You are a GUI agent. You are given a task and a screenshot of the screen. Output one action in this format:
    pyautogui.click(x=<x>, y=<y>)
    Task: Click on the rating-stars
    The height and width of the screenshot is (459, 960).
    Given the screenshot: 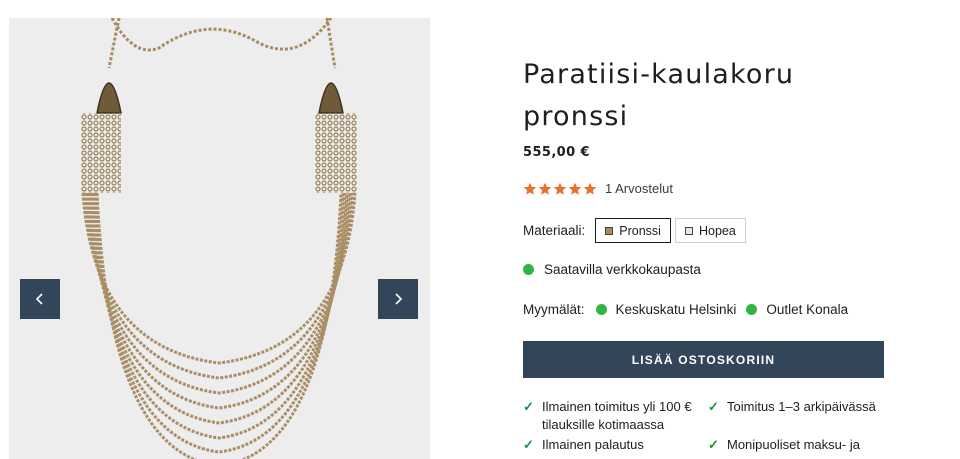 What is the action you would take?
    pyautogui.click(x=560, y=189)
    